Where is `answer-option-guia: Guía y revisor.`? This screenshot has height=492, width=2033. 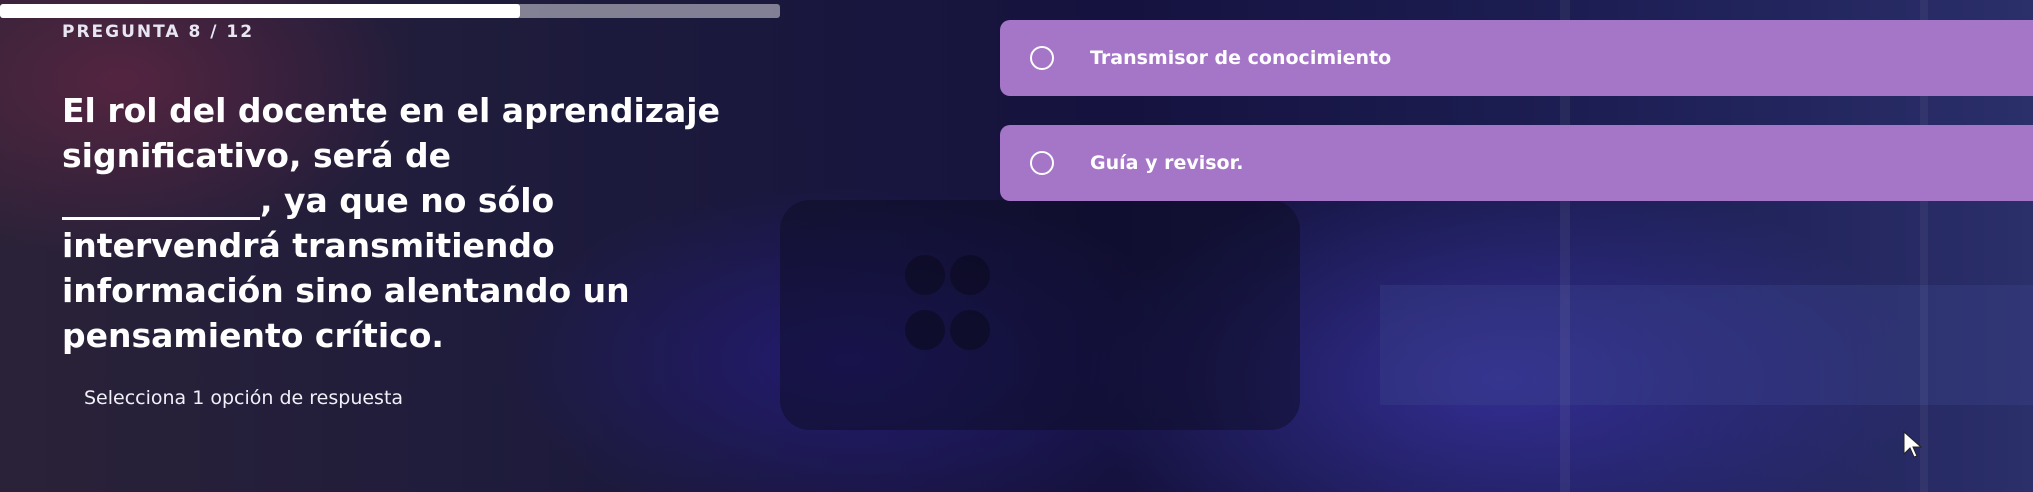 answer-option-guia: Guía y revisor. is located at coordinates (1516, 163).